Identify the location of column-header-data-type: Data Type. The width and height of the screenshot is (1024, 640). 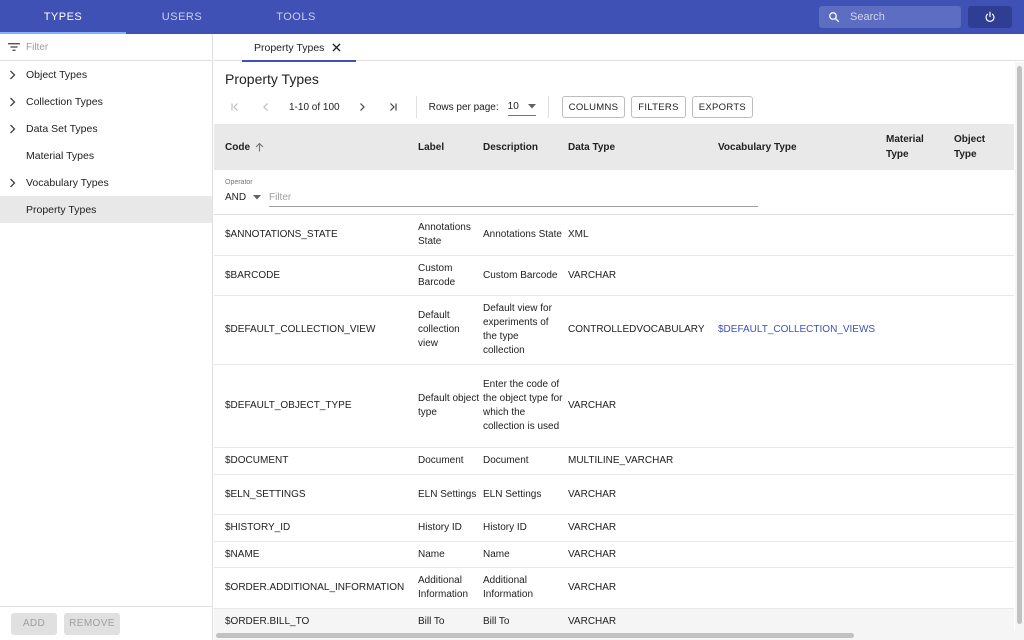
(591, 147).